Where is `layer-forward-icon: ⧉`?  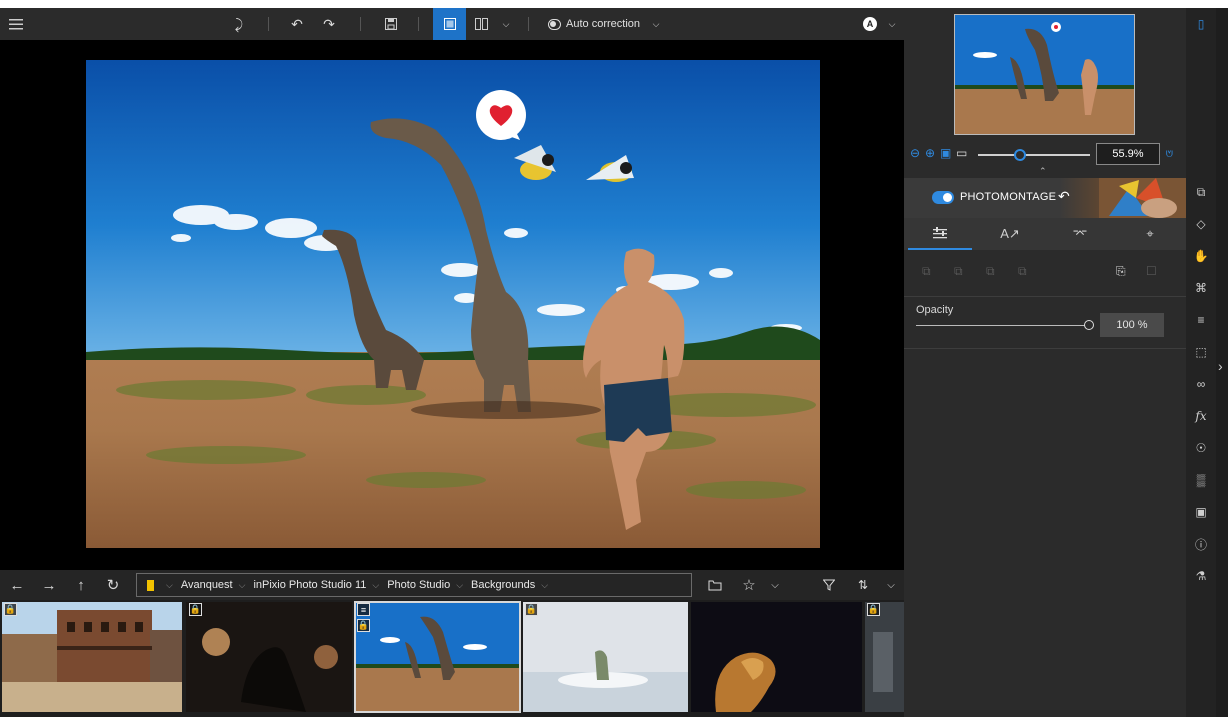 layer-forward-icon: ⧉ is located at coordinates (958, 271).